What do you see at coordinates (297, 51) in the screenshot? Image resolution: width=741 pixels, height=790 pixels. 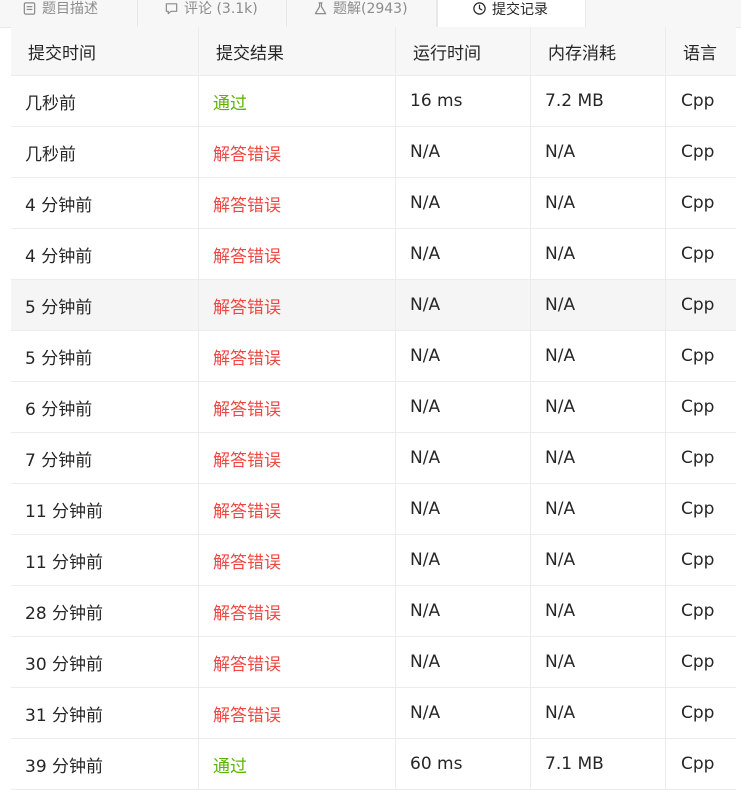 I see `header-submit-result: 提交结果` at bounding box center [297, 51].